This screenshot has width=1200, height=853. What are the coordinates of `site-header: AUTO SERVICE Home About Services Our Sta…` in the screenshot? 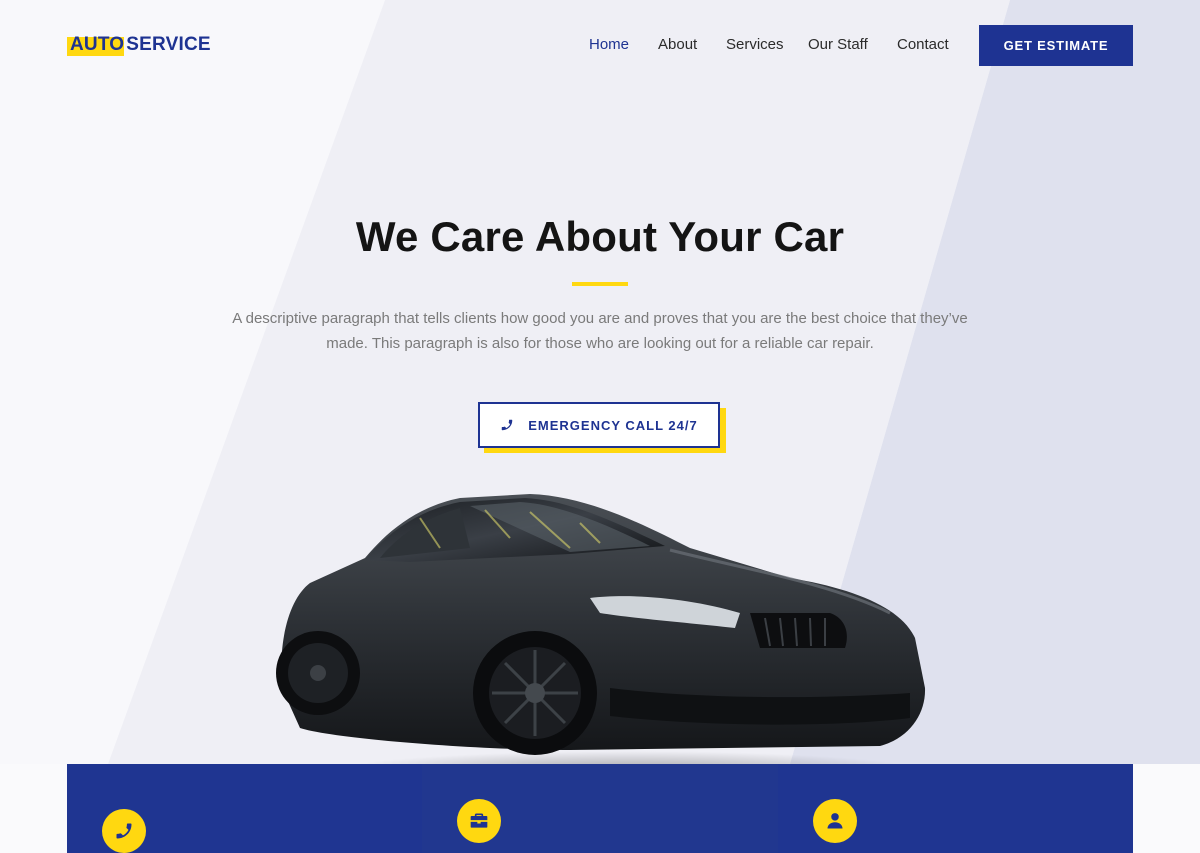 It's located at (600, 45).